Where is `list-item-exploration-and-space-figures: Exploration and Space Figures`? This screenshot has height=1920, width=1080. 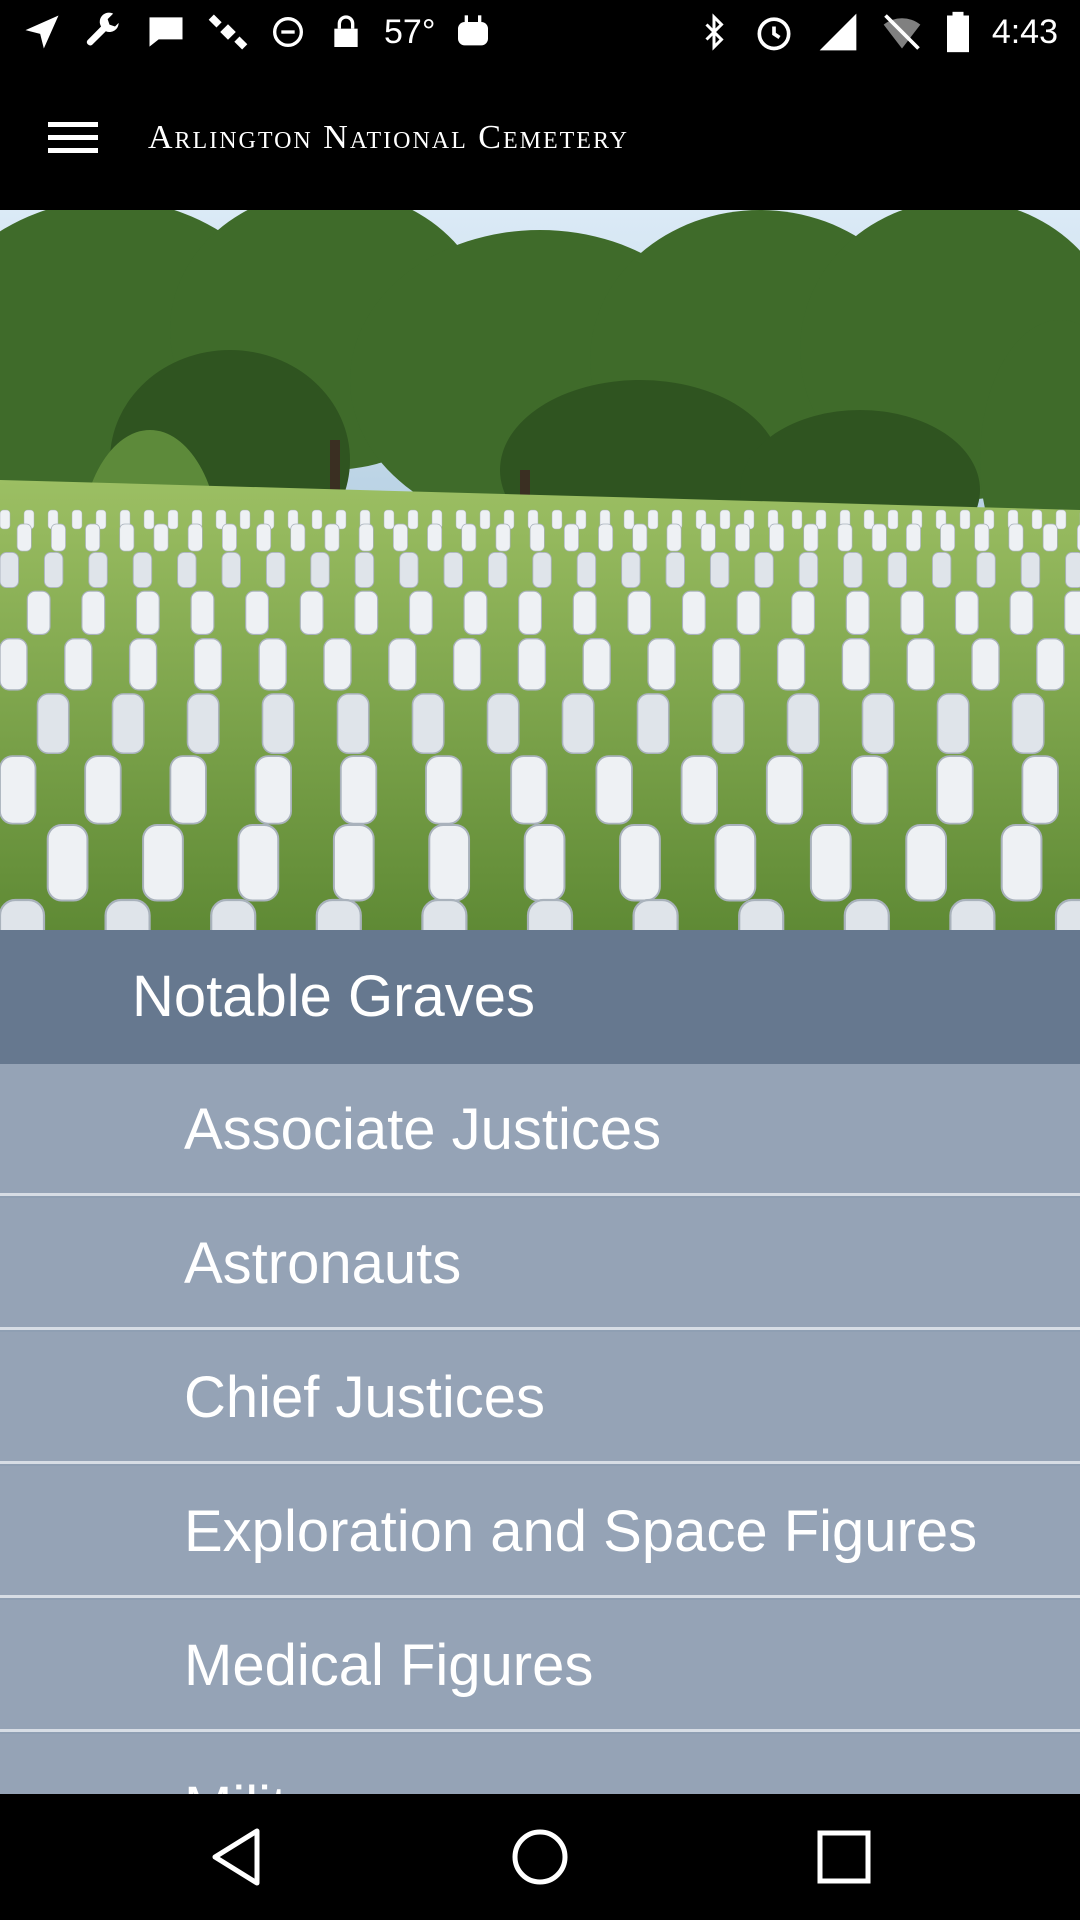
list-item-exploration-and-space-figures: Exploration and Space Figures is located at coordinates (540, 1532).